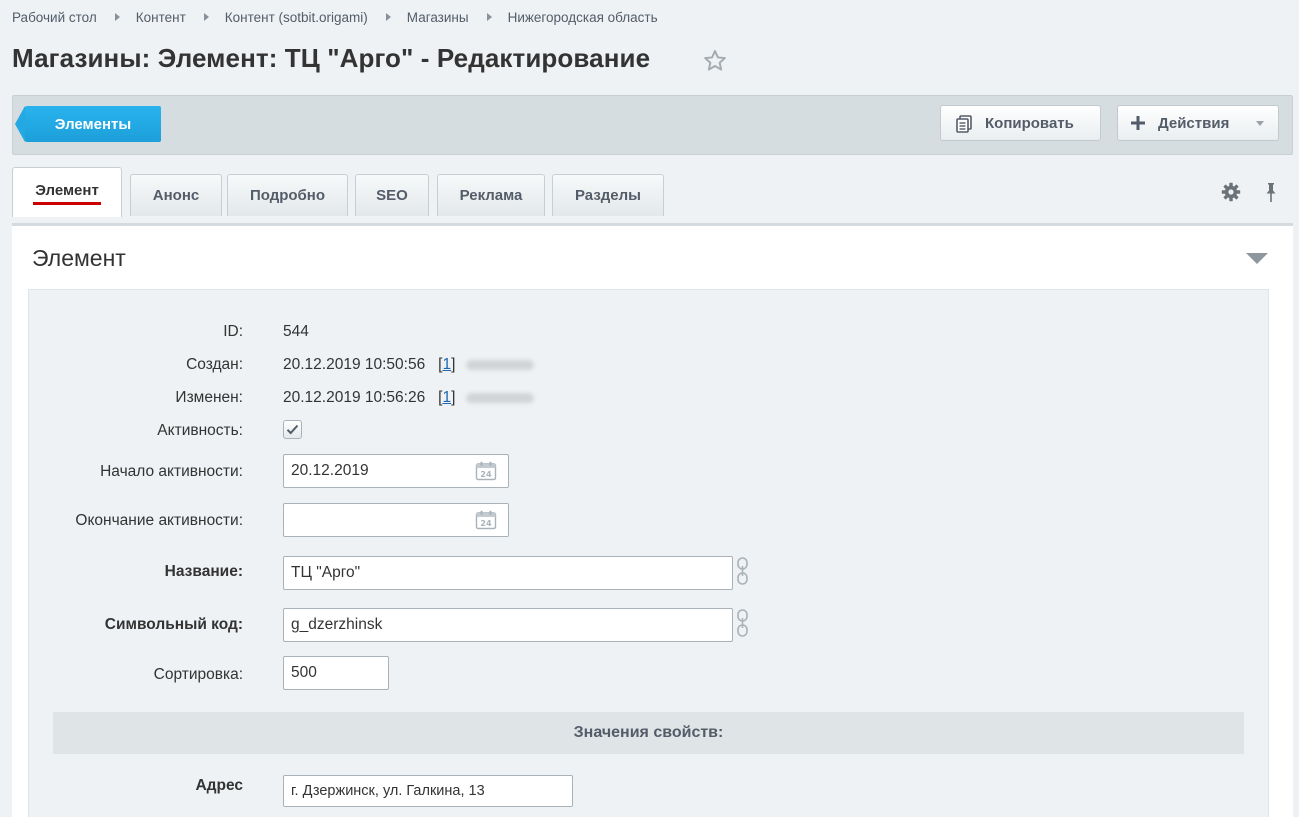 Image resolution: width=1299 pixels, height=817 pixels. What do you see at coordinates (233, 331) in the screenshot?
I see `id-label: ID:` at bounding box center [233, 331].